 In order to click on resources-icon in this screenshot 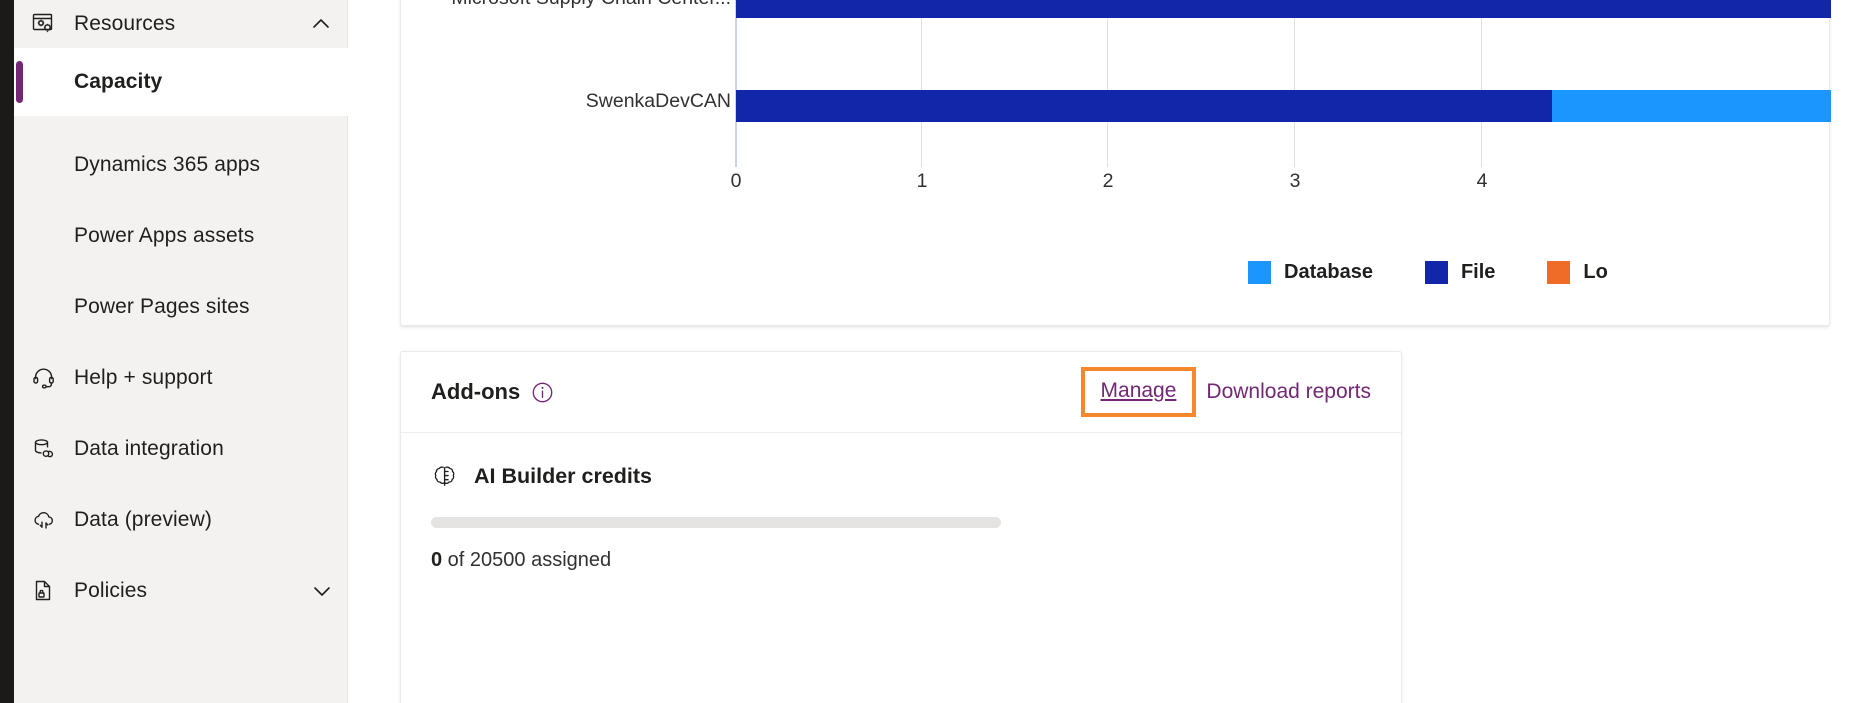, I will do `click(44, 24)`.